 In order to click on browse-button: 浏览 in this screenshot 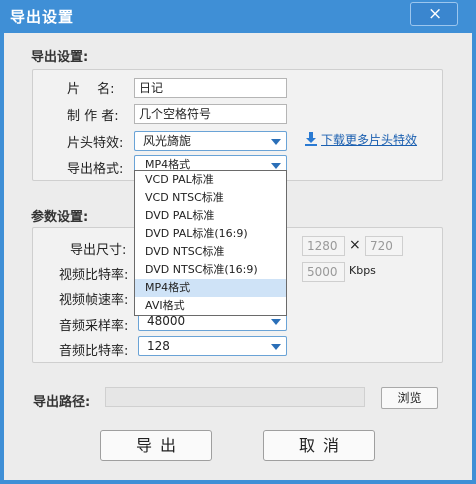, I will do `click(409, 398)`.